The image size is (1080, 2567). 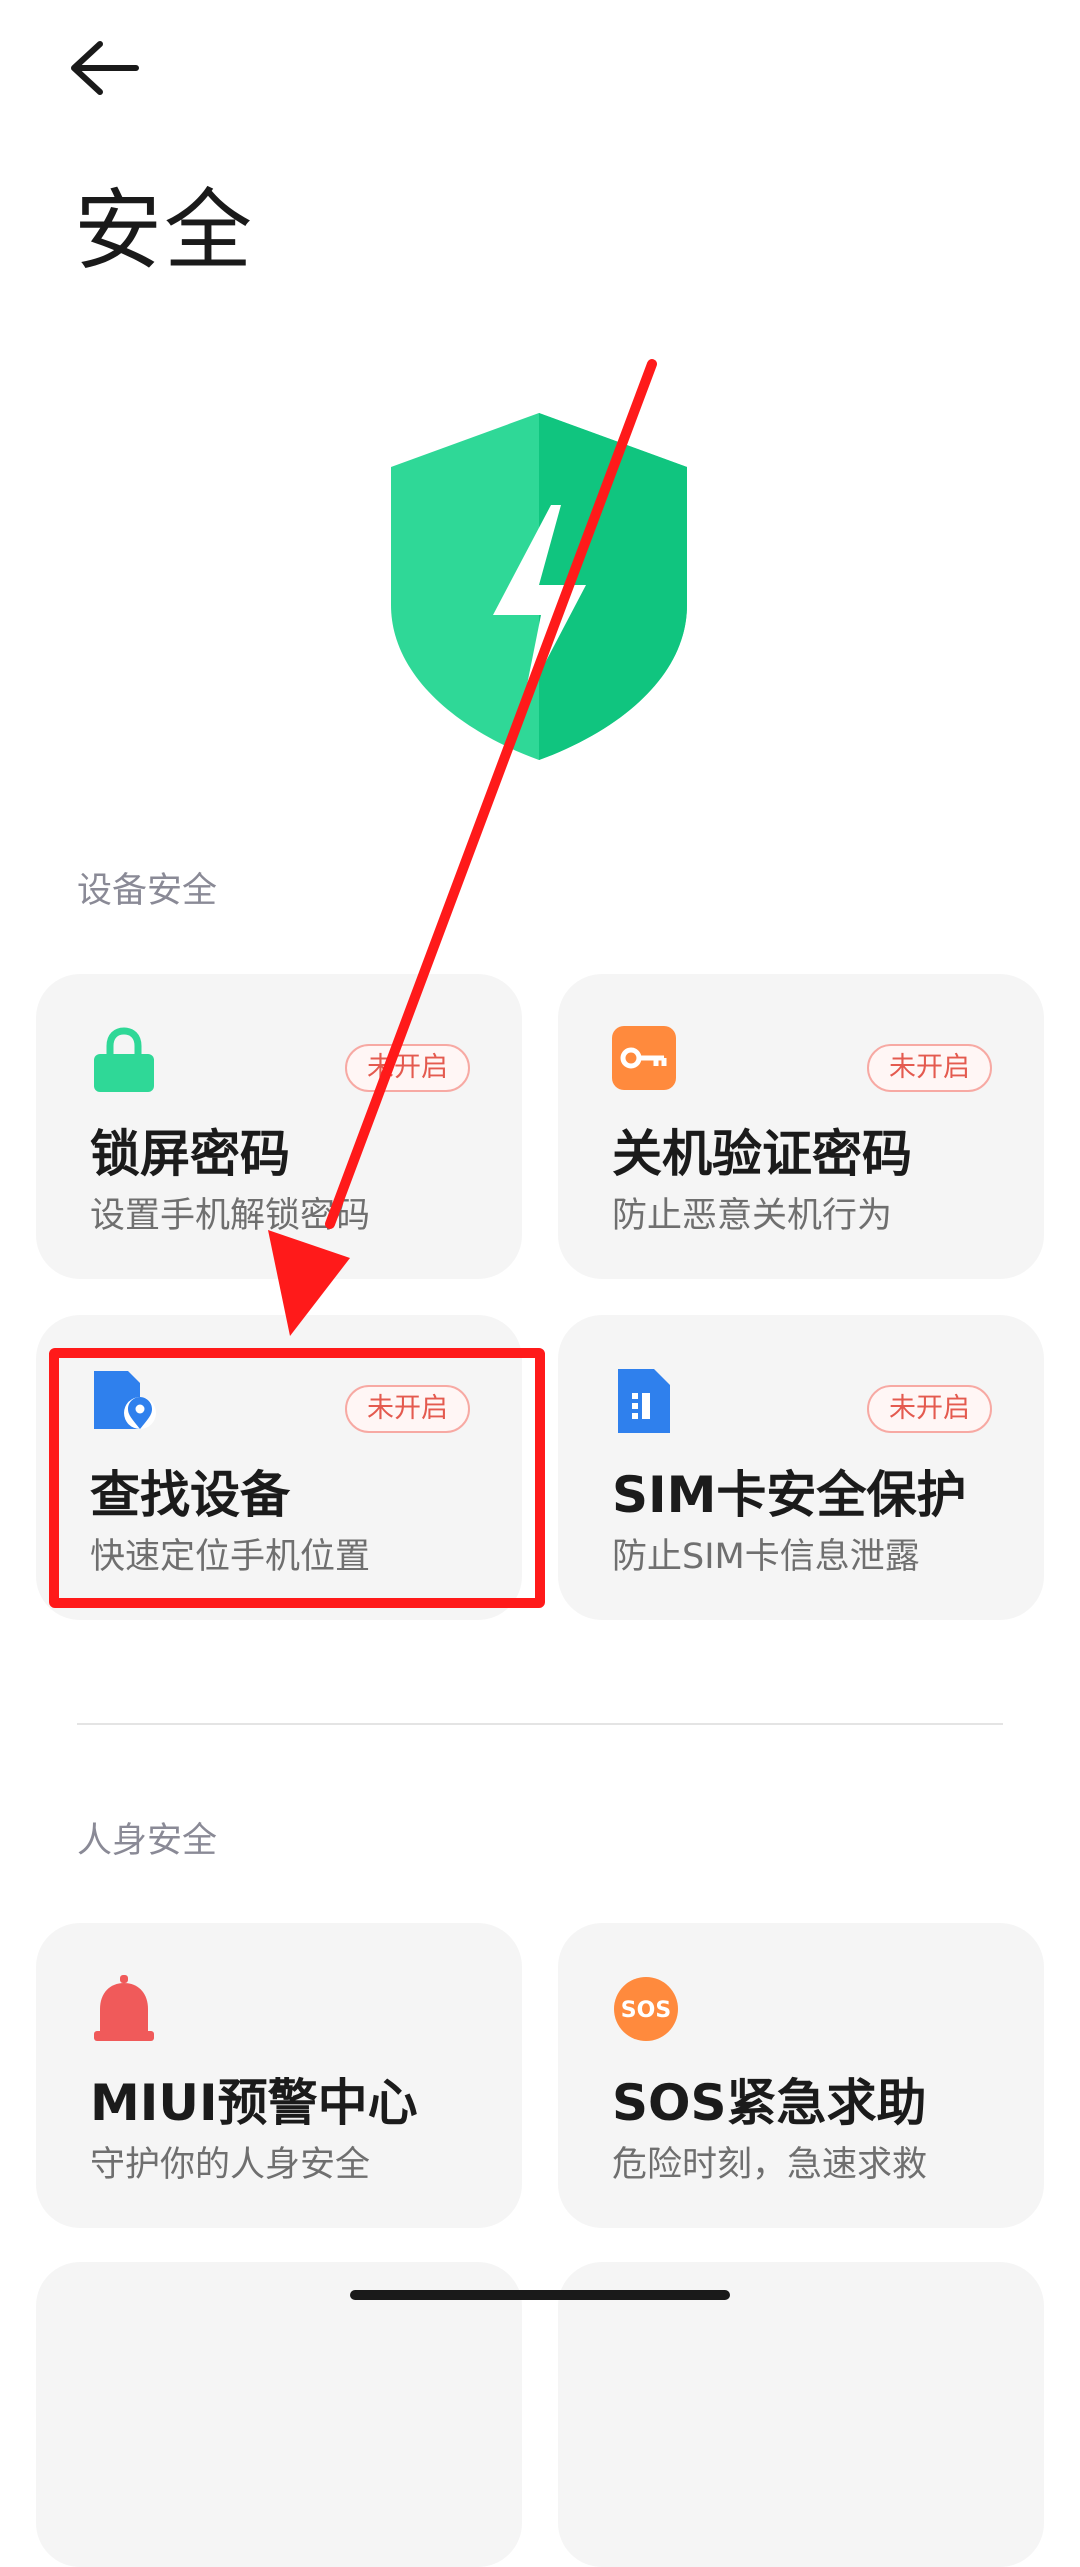 I want to click on card-sos-emergency: SOS SOS紧急求助 危险时刻，急速求救, so click(x=801, y=2075).